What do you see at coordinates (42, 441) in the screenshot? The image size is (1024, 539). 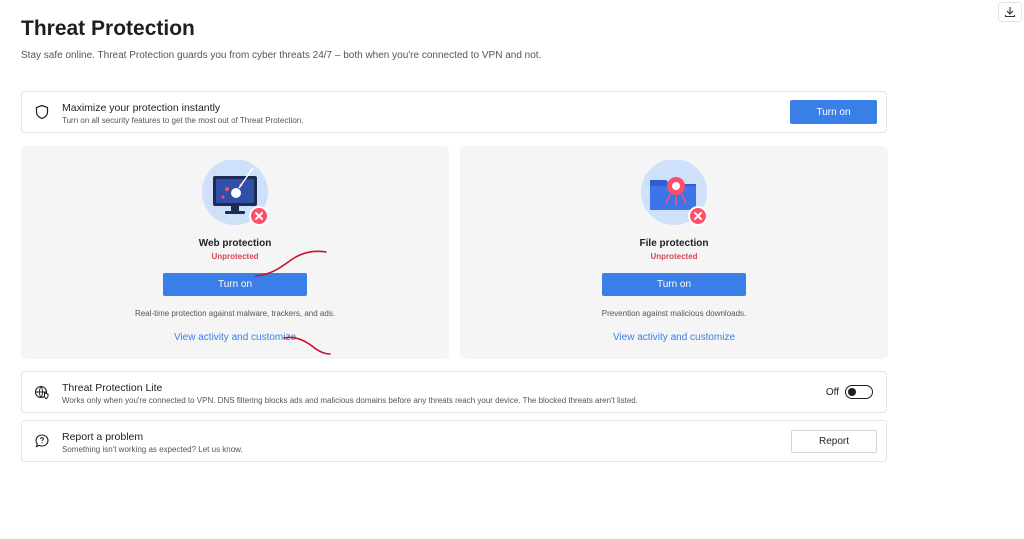 I see `chat-question-icon` at bounding box center [42, 441].